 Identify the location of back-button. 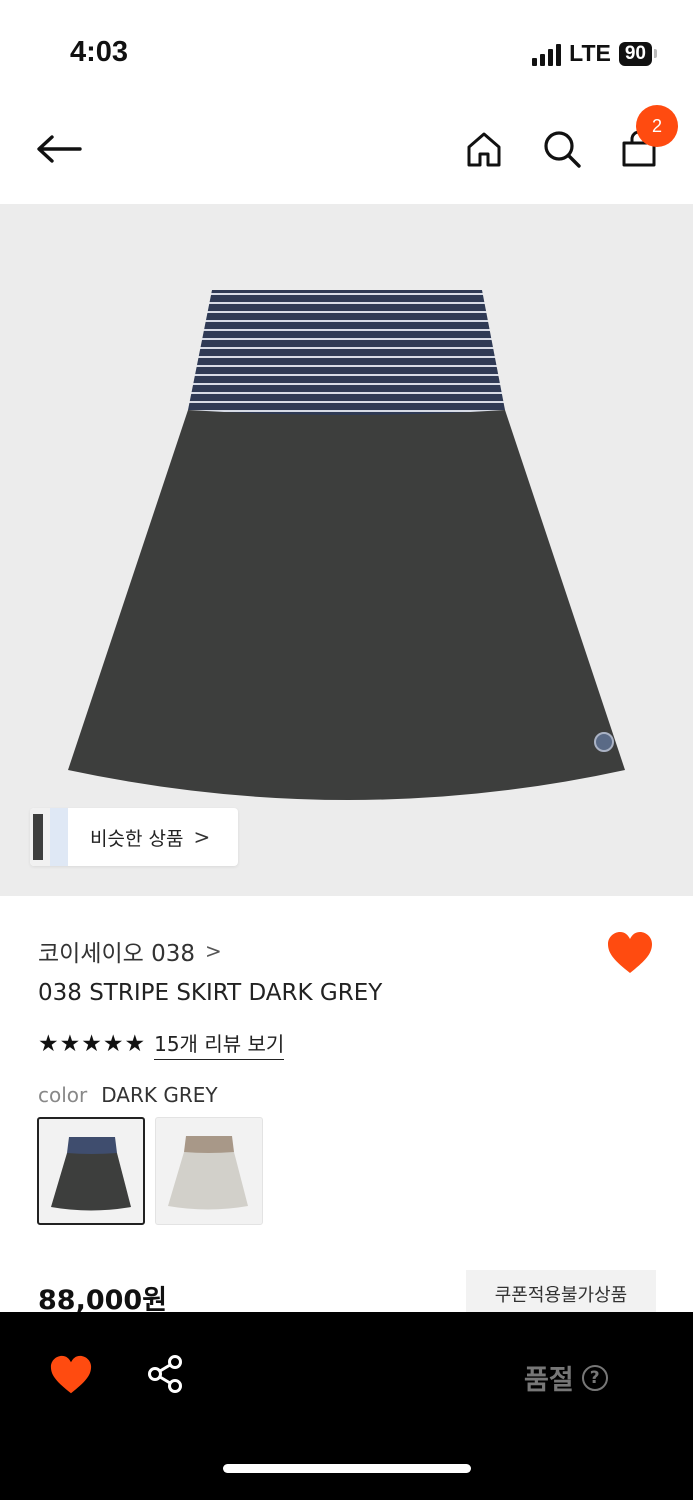
(59, 149).